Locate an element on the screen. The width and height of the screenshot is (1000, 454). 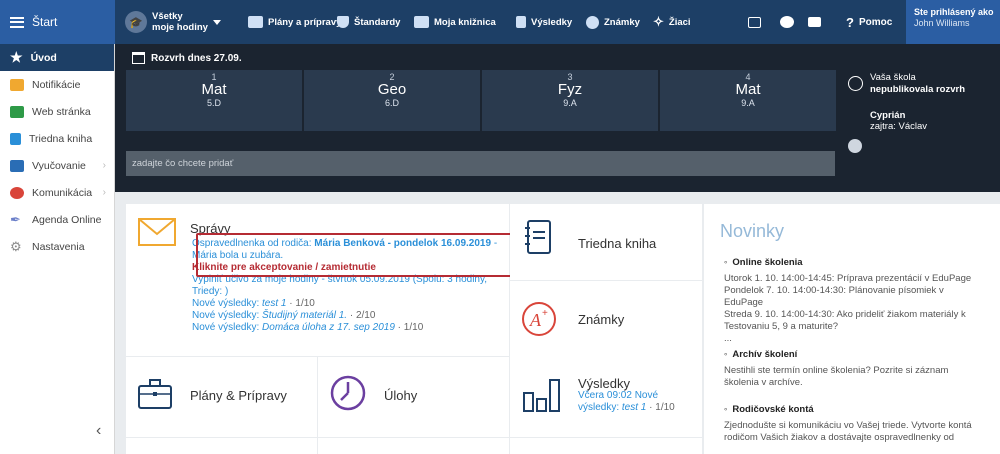
tile-title: Triedna kniha is located at coordinates (617, 243).